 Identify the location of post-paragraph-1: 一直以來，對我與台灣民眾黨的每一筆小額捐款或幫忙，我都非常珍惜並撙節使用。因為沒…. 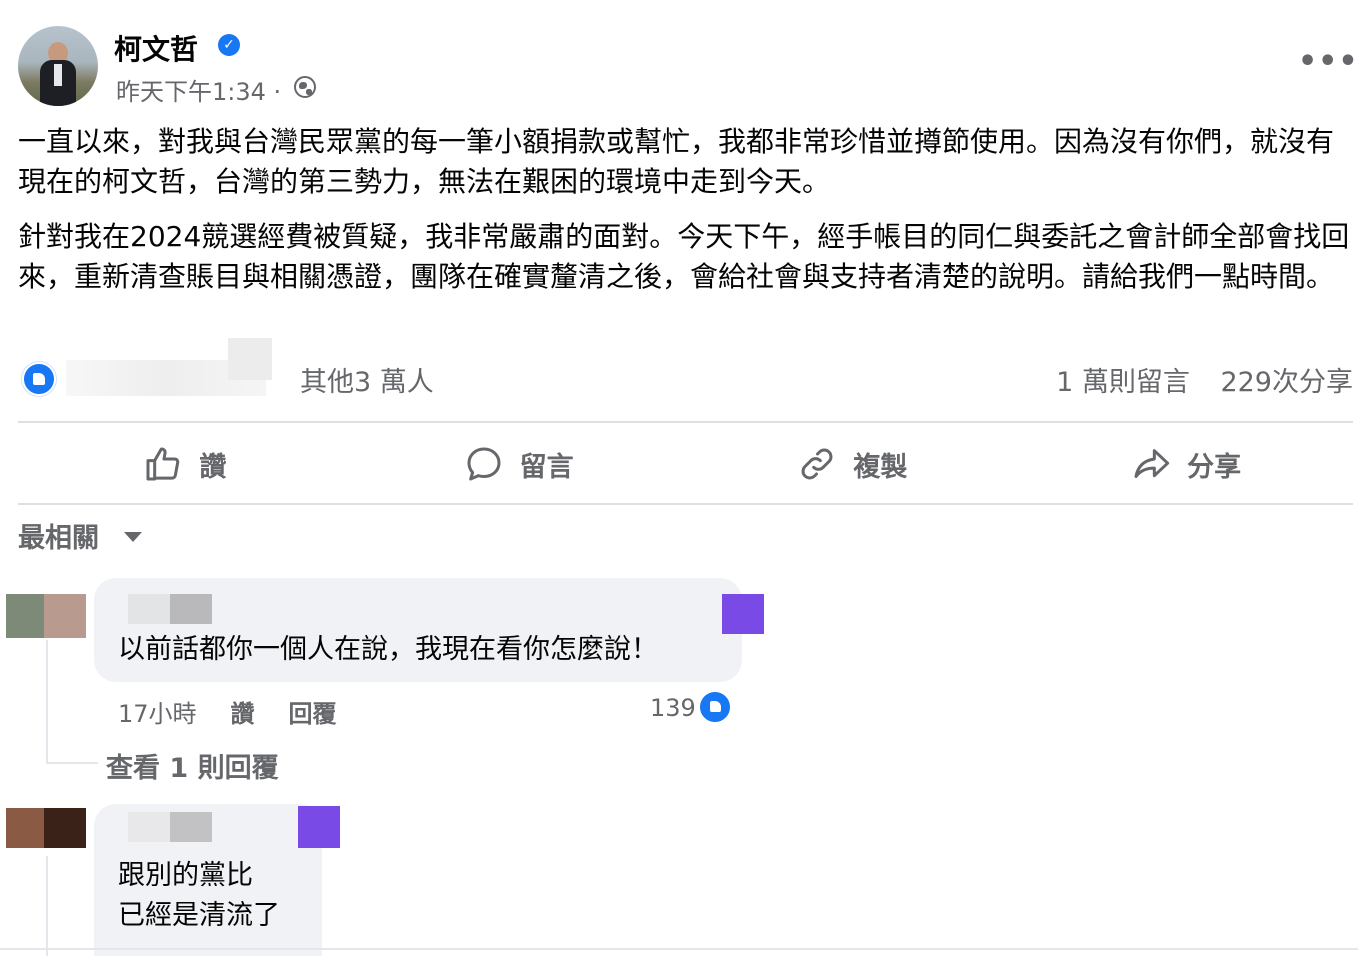
(676, 161).